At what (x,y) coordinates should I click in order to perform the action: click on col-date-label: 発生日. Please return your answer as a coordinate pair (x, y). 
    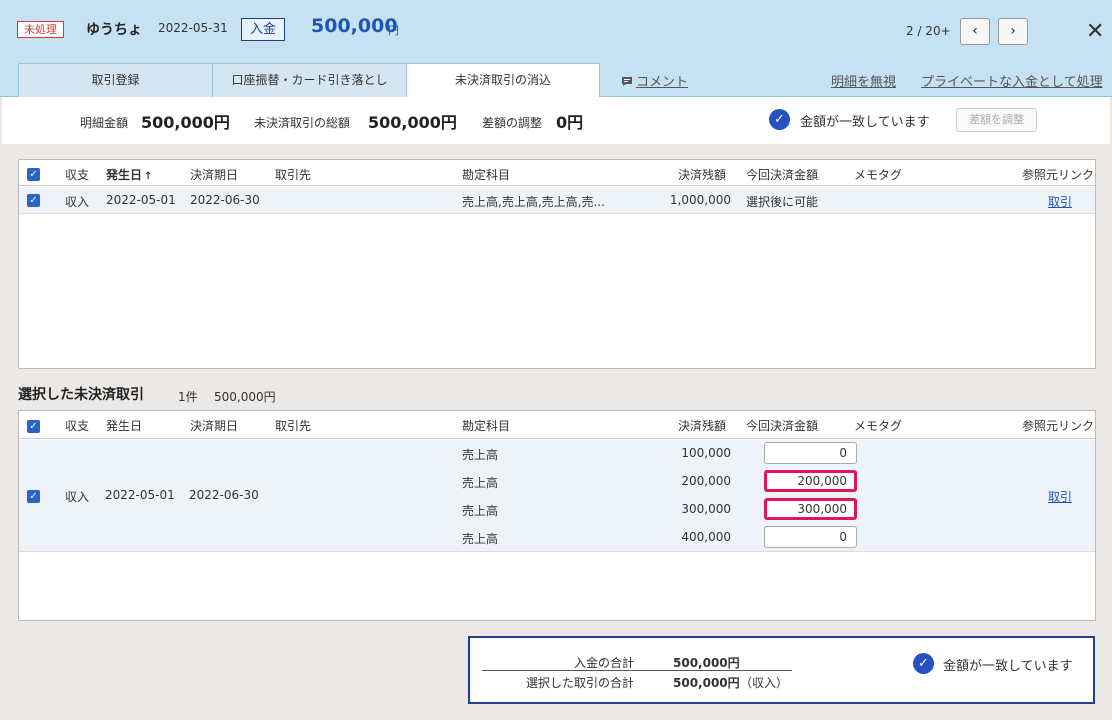
    Looking at the image, I should click on (124, 175).